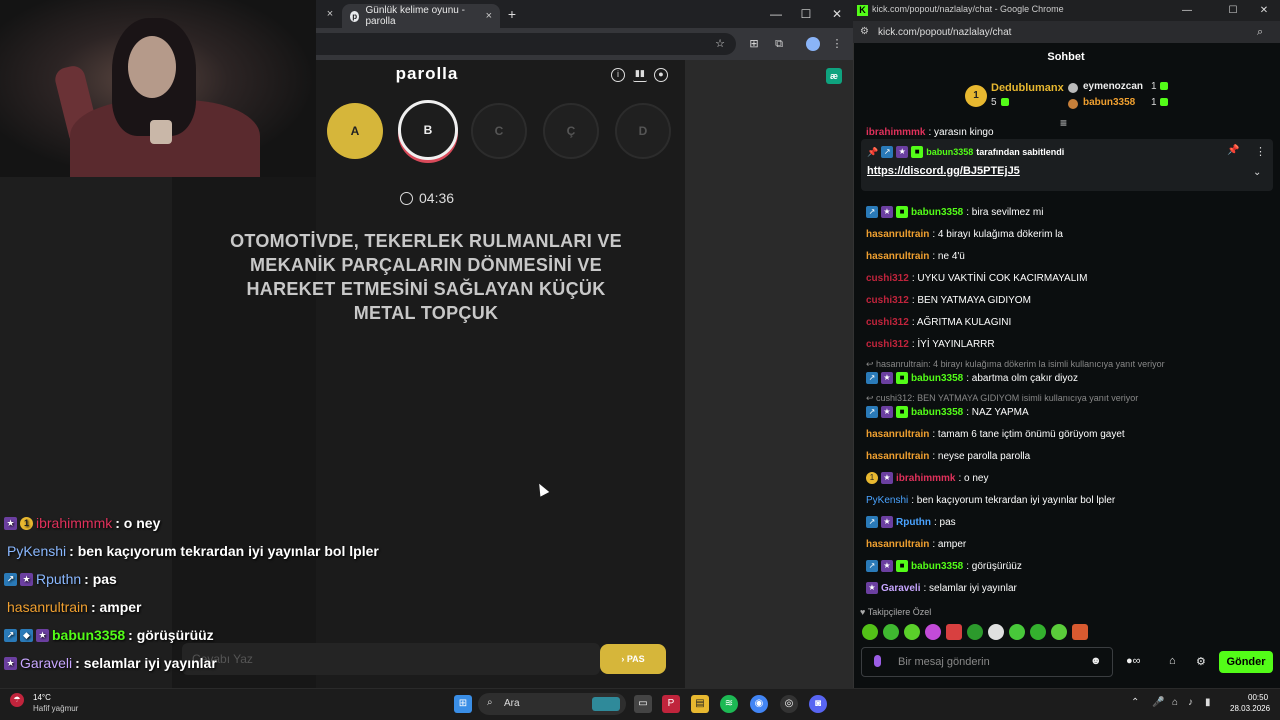 The width and height of the screenshot is (1280, 720). I want to click on clock-icon, so click(406, 198).